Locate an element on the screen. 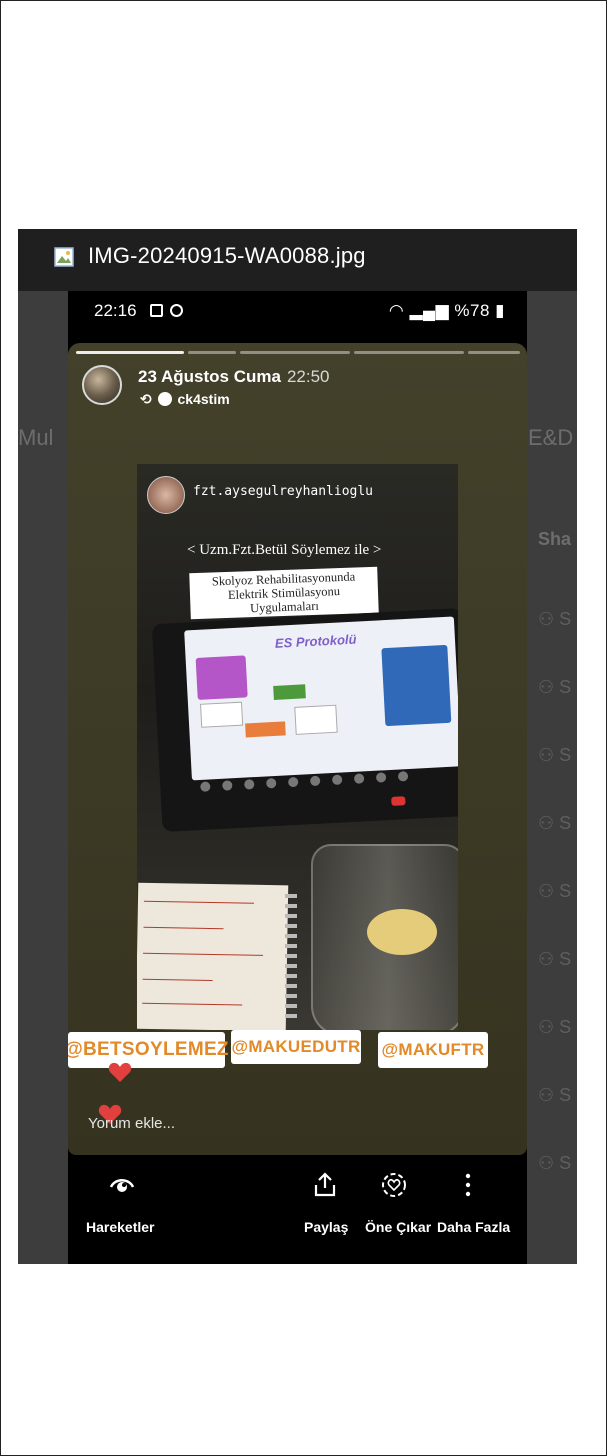 Image resolution: width=607 pixels, height=1456 pixels. whatsapp-icon is located at coordinates (176, 310).